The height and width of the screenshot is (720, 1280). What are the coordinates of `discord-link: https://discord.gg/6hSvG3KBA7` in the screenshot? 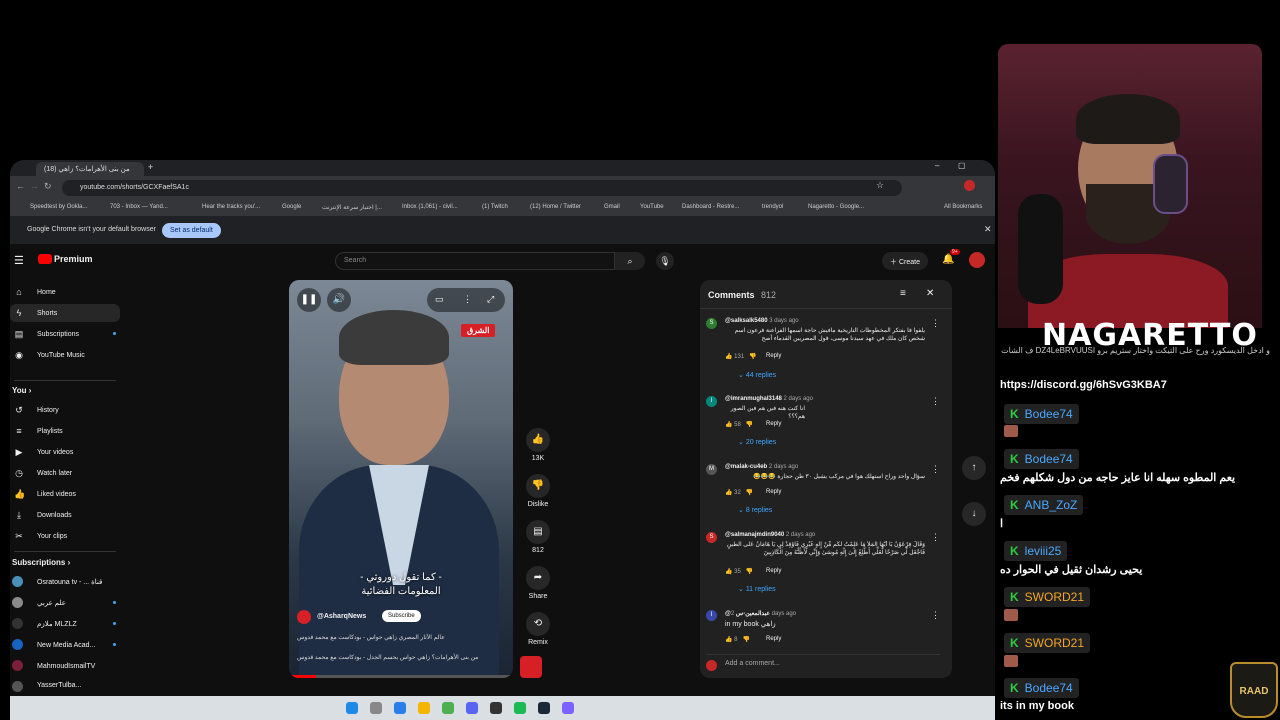 It's located at (1083, 385).